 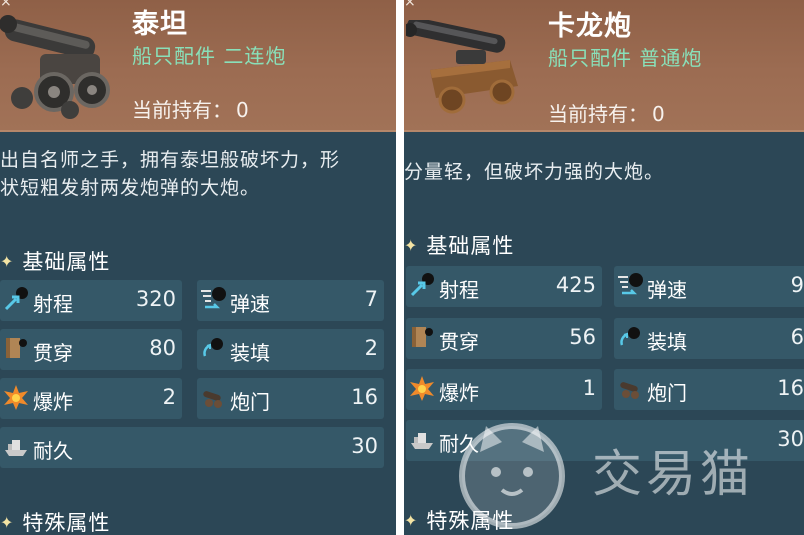 I want to click on stat-pierce: 贯穿 56, so click(x=504, y=338).